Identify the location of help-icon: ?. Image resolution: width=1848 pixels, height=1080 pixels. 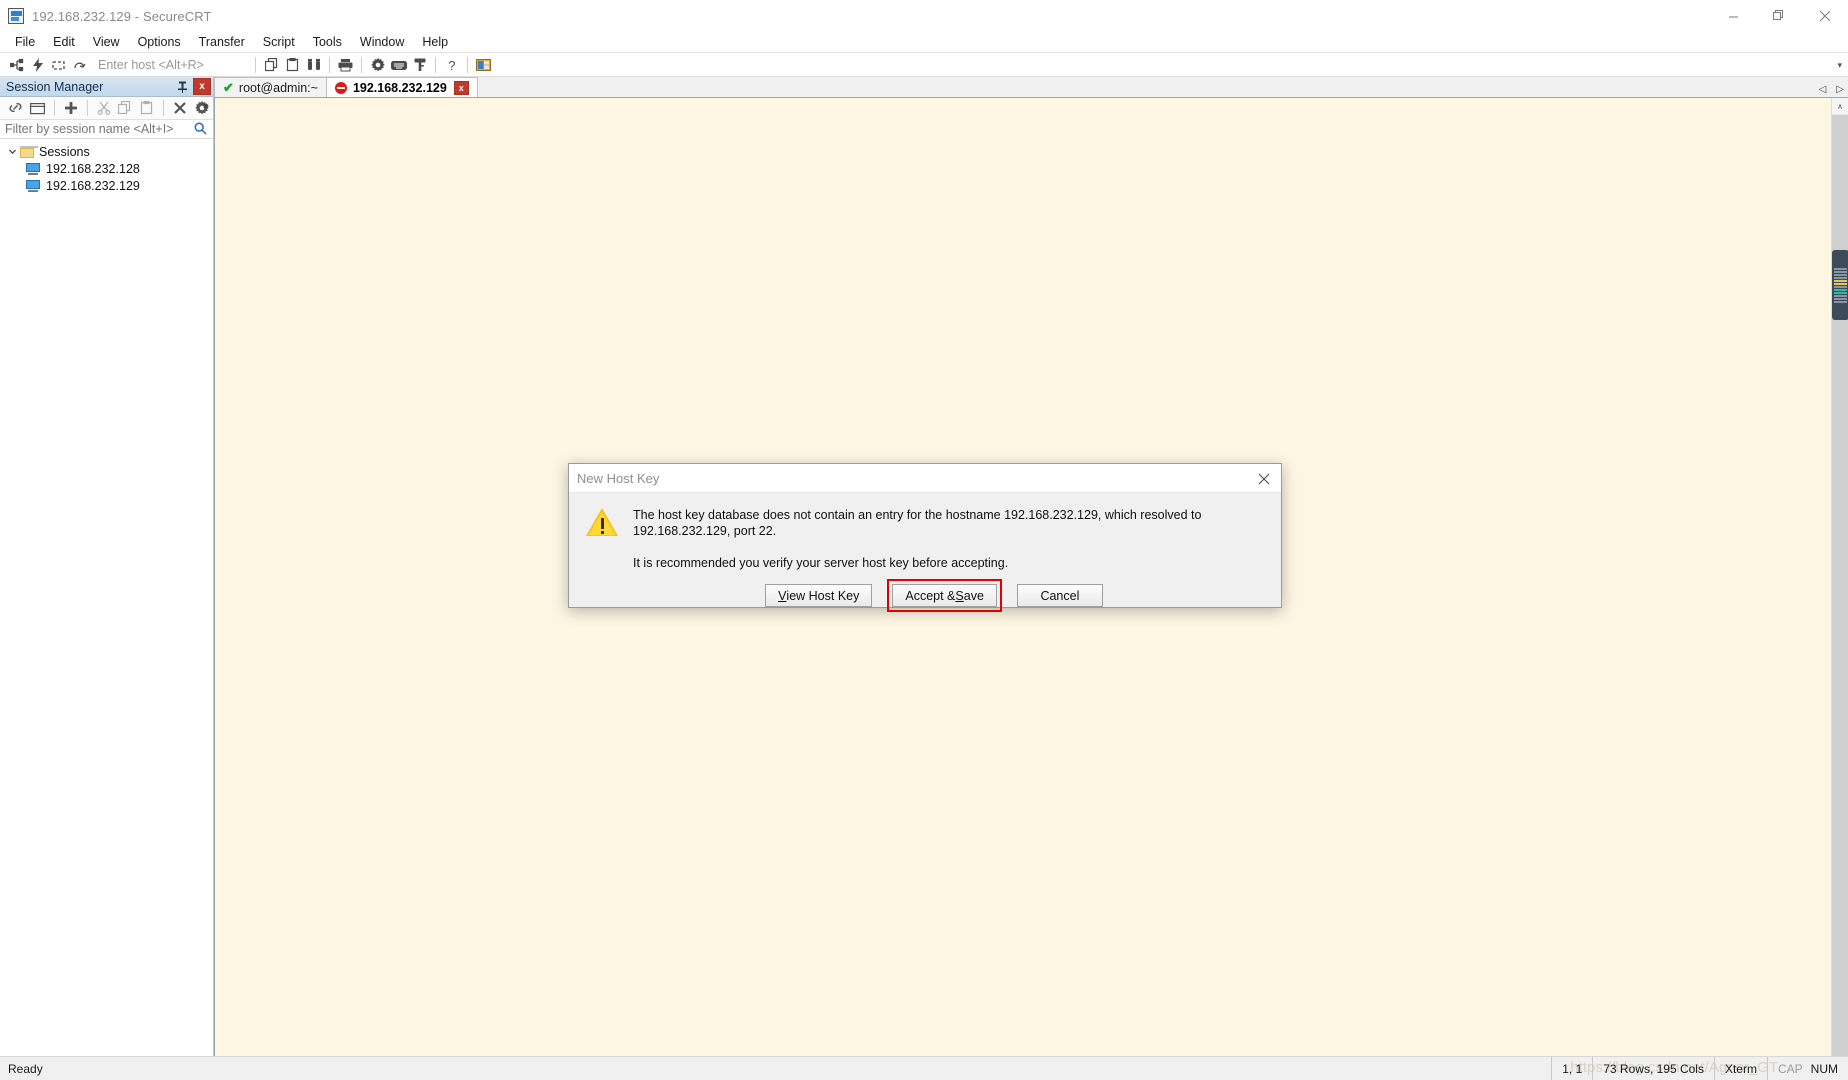
(451, 65).